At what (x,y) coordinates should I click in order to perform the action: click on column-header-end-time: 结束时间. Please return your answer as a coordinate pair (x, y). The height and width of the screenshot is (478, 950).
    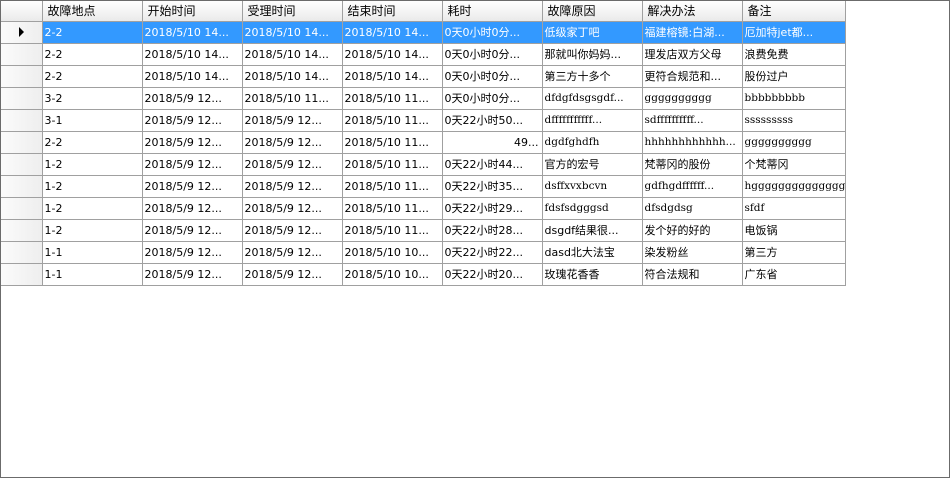
    Looking at the image, I should click on (392, 11).